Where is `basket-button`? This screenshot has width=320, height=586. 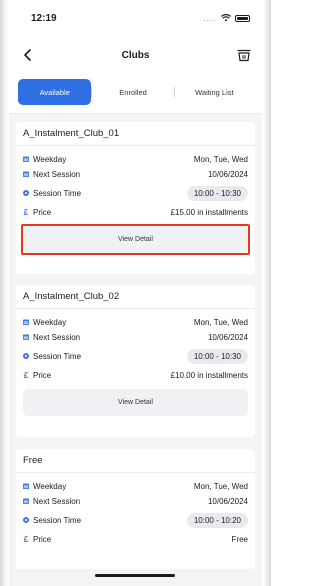 basket-button is located at coordinates (244, 55).